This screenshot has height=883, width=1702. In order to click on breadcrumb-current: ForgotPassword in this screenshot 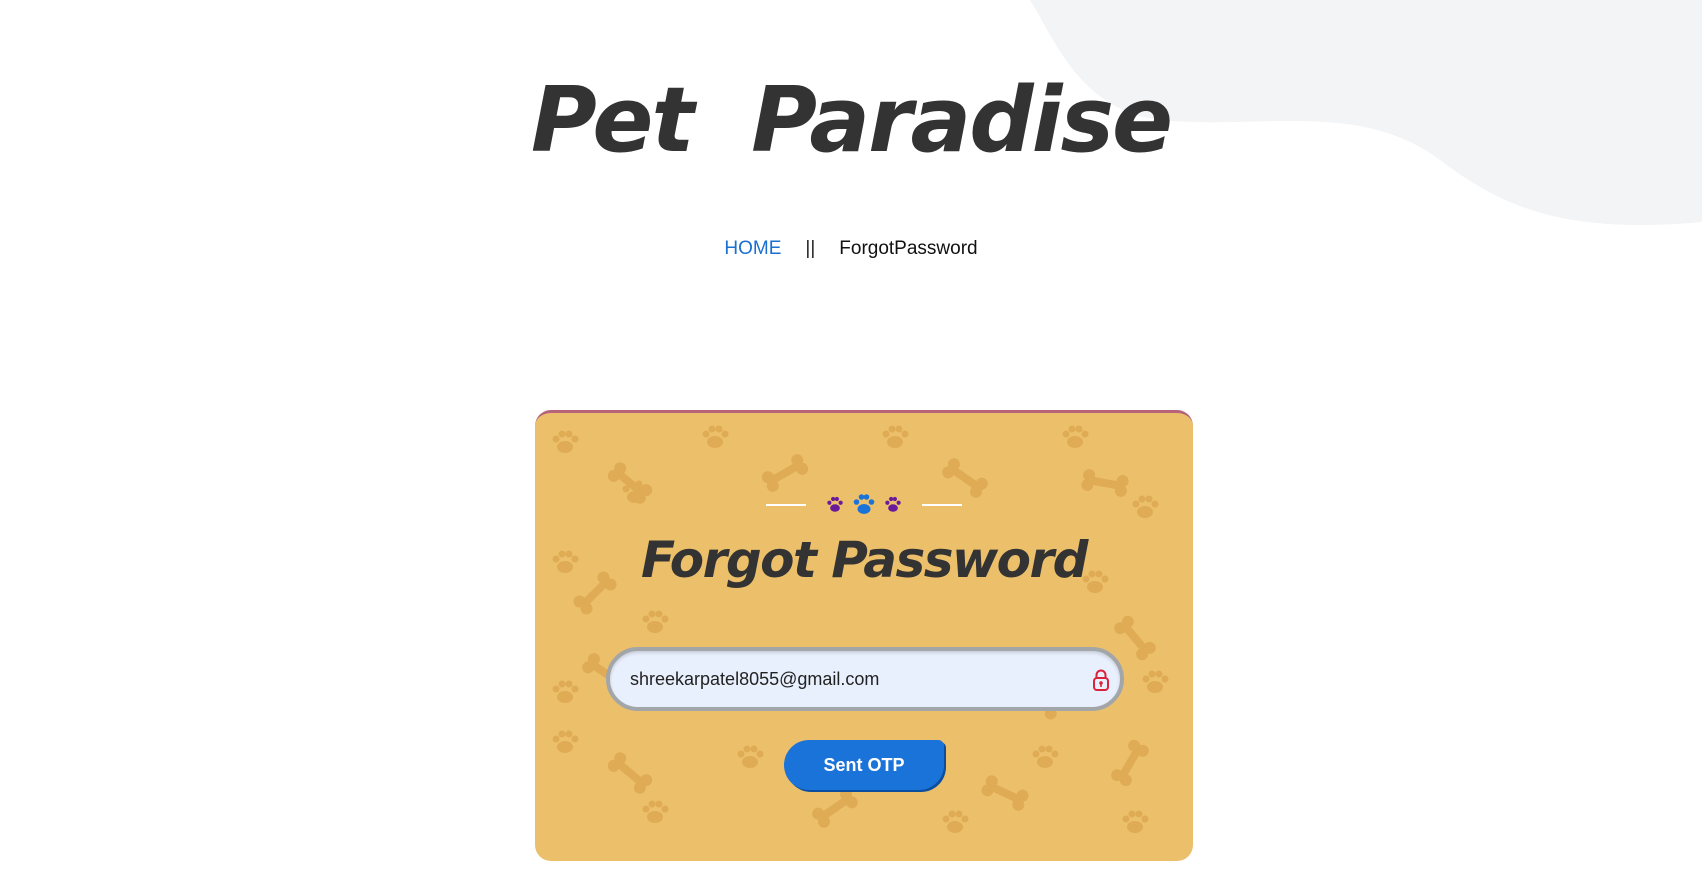, I will do `click(908, 248)`.